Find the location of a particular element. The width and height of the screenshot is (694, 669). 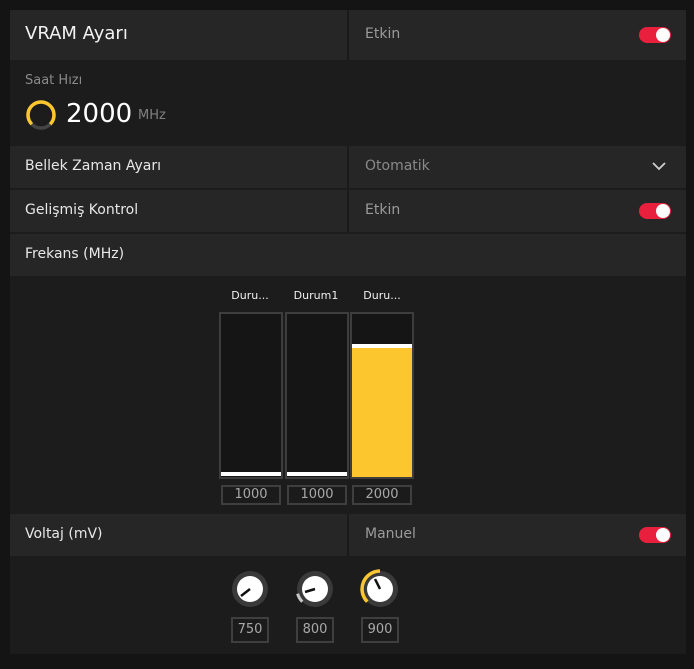

frequency-row: Frekans (MHz) is located at coordinates (348, 255).